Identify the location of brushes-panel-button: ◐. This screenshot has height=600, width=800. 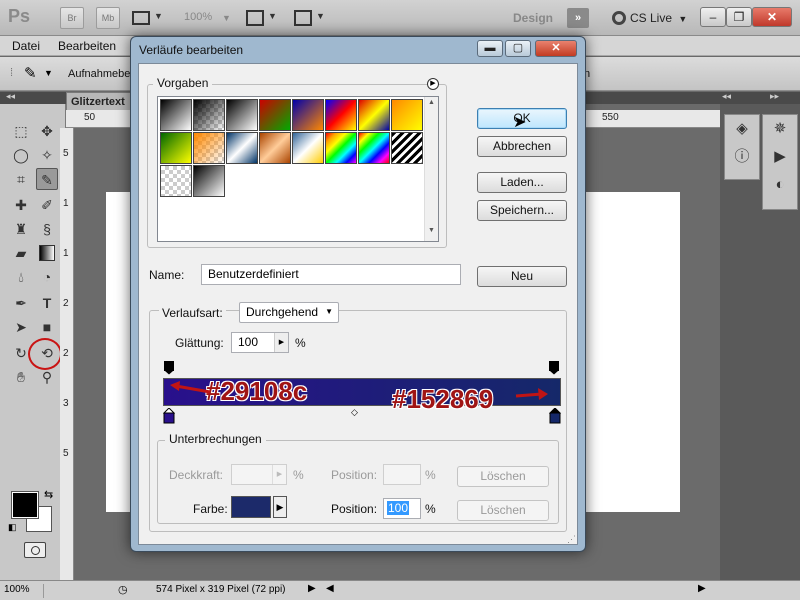
(780, 185).